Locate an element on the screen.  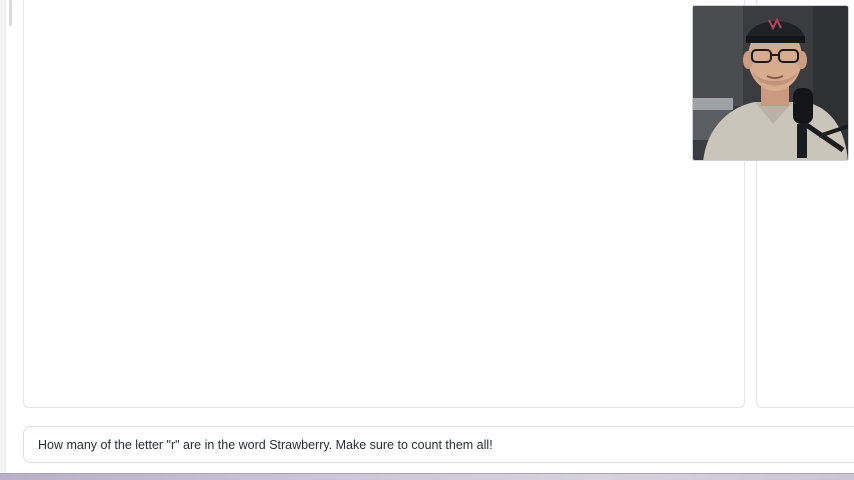
webcam-presenter-image is located at coordinates (770, 83).